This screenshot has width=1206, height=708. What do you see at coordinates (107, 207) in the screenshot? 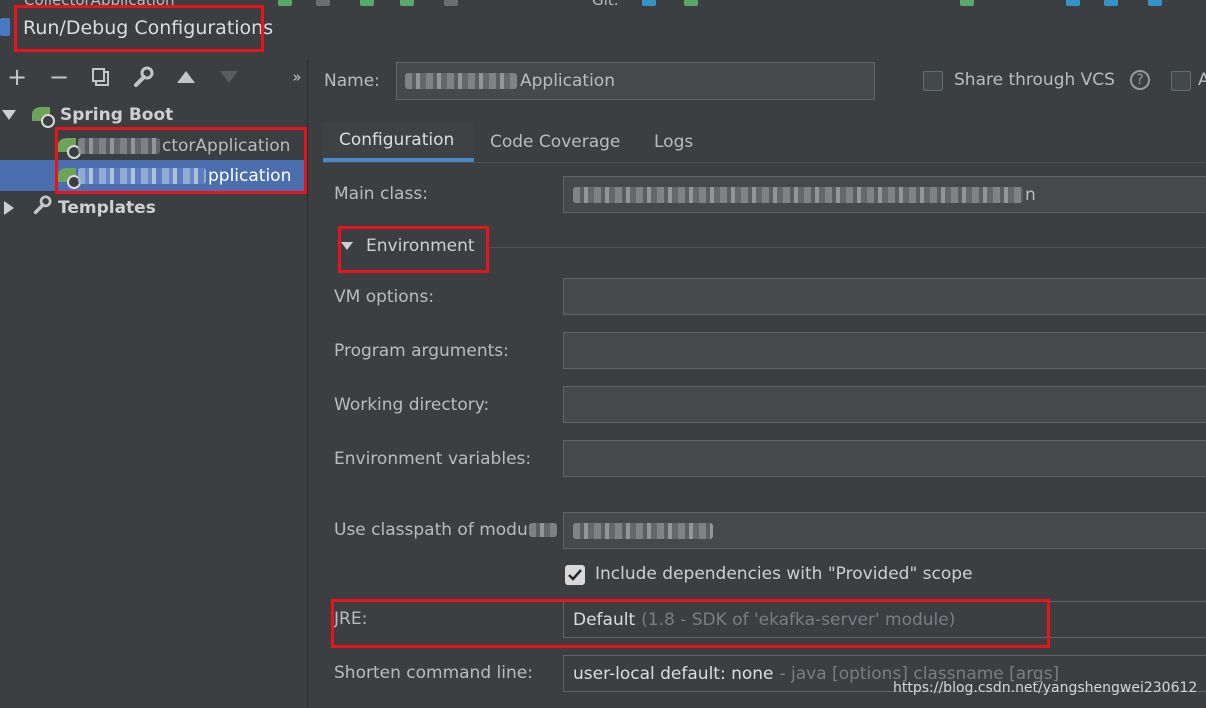
I see `tree-group-label: Templates` at bounding box center [107, 207].